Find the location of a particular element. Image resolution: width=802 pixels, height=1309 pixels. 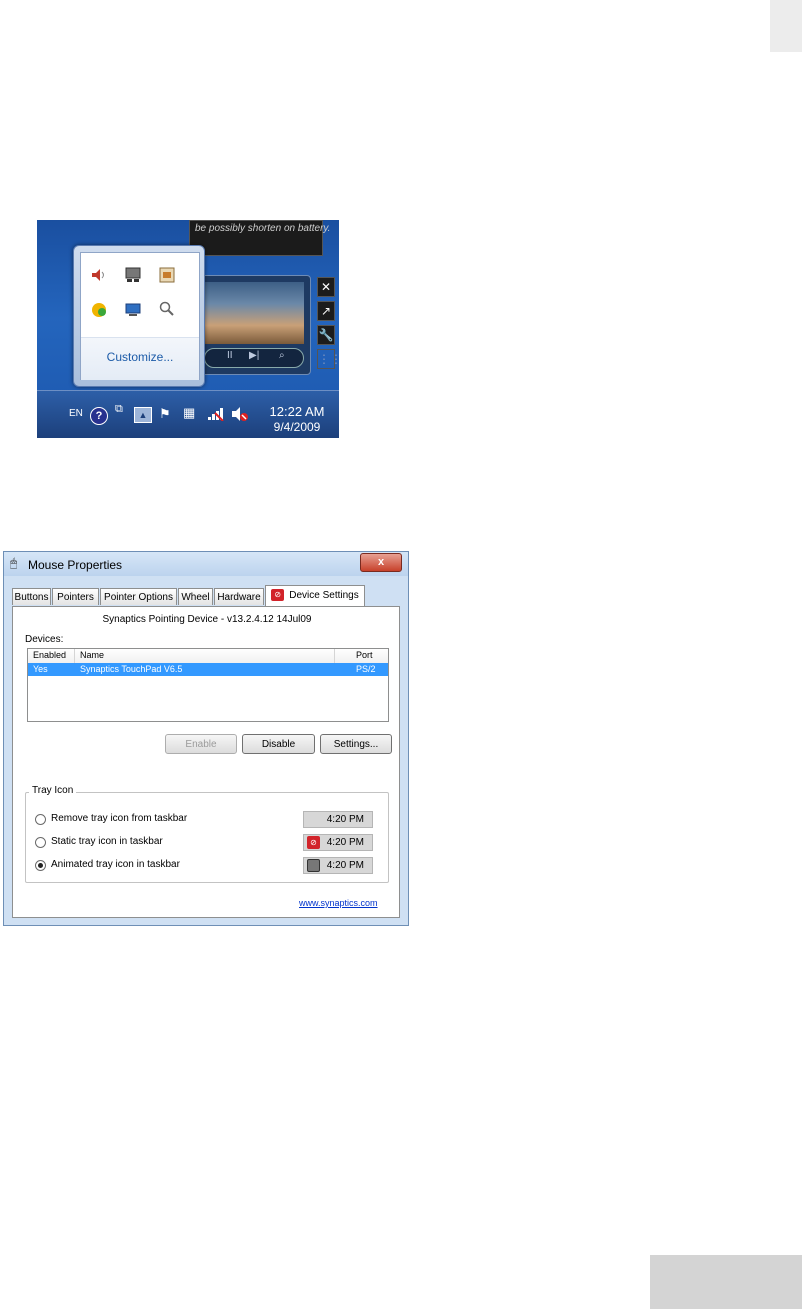

preview-animated: 4:20 PM is located at coordinates (338, 865).